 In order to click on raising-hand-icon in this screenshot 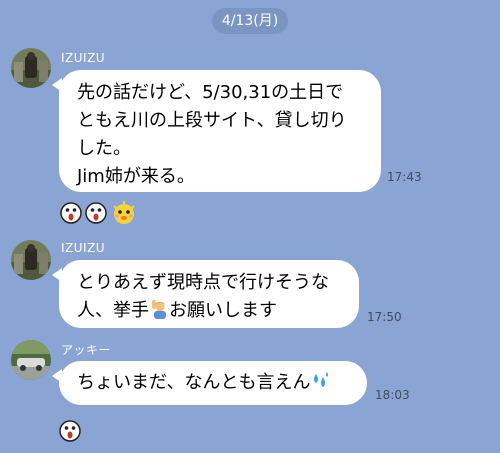, I will do `click(159, 309)`.